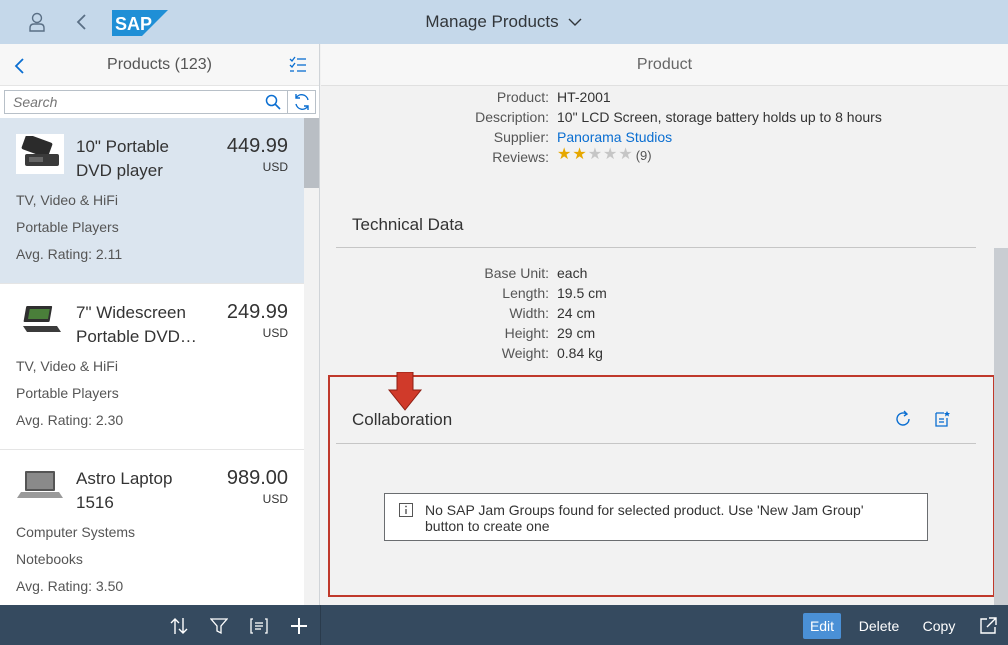  What do you see at coordinates (69, 254) in the screenshot?
I see `product-rating: Avg. Rating: 2.11` at bounding box center [69, 254].